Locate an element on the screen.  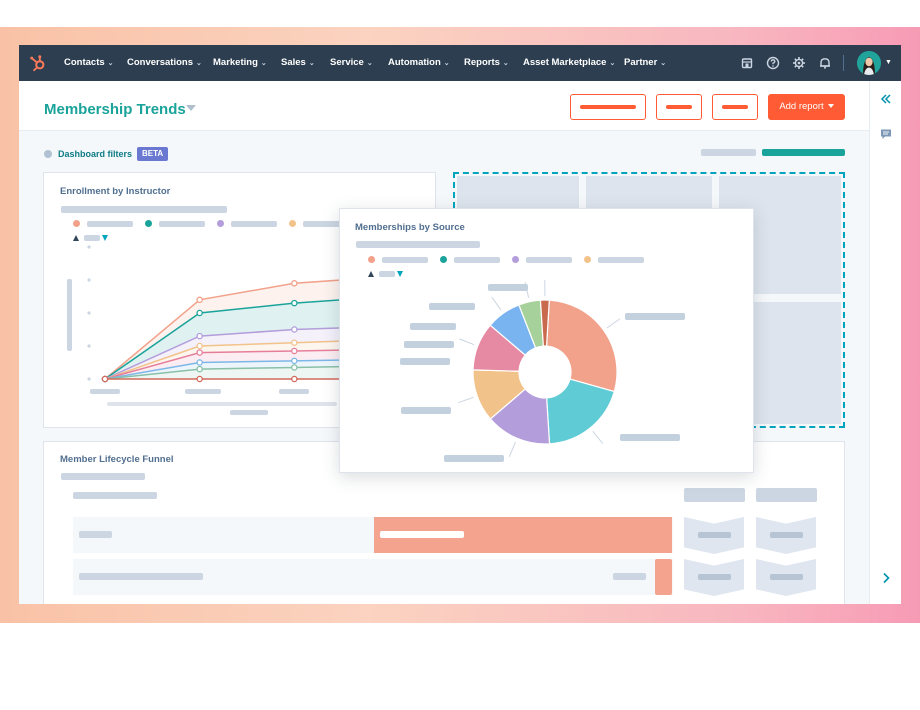
add-report-label: Add report is located at coordinates (801, 106).